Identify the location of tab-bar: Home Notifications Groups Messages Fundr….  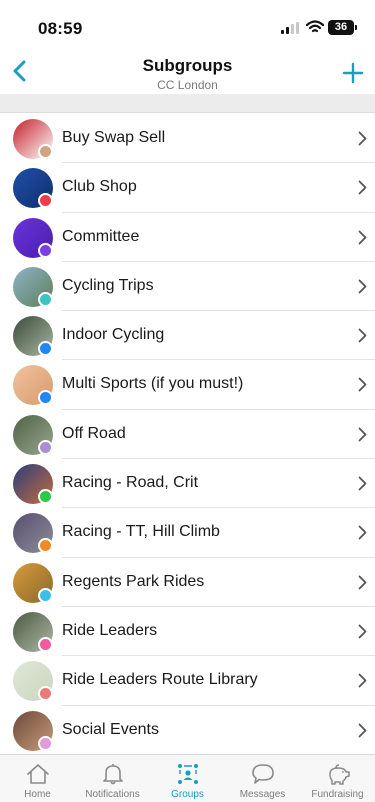
(187, 778).